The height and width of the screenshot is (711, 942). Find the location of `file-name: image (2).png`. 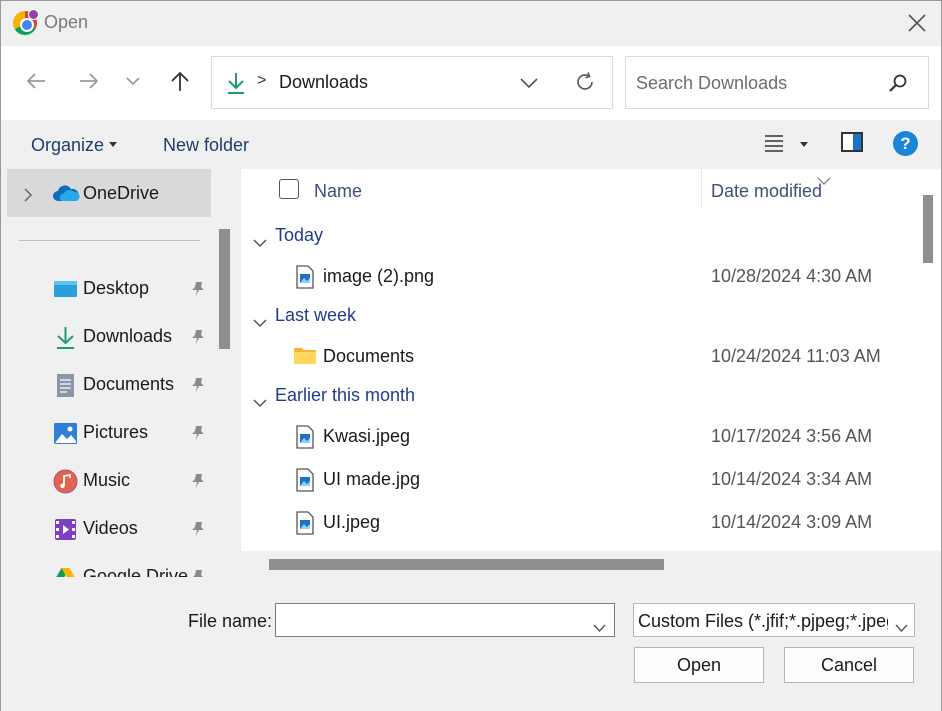

file-name: image (2).png is located at coordinates (379, 276).